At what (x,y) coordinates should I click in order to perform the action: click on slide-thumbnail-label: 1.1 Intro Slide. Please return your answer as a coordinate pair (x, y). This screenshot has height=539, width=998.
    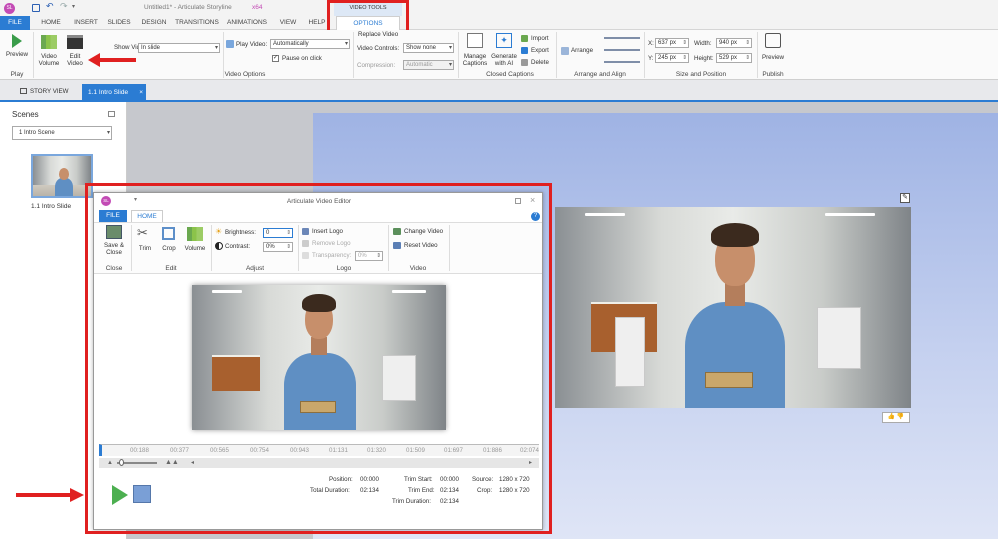
    Looking at the image, I should click on (51, 206).